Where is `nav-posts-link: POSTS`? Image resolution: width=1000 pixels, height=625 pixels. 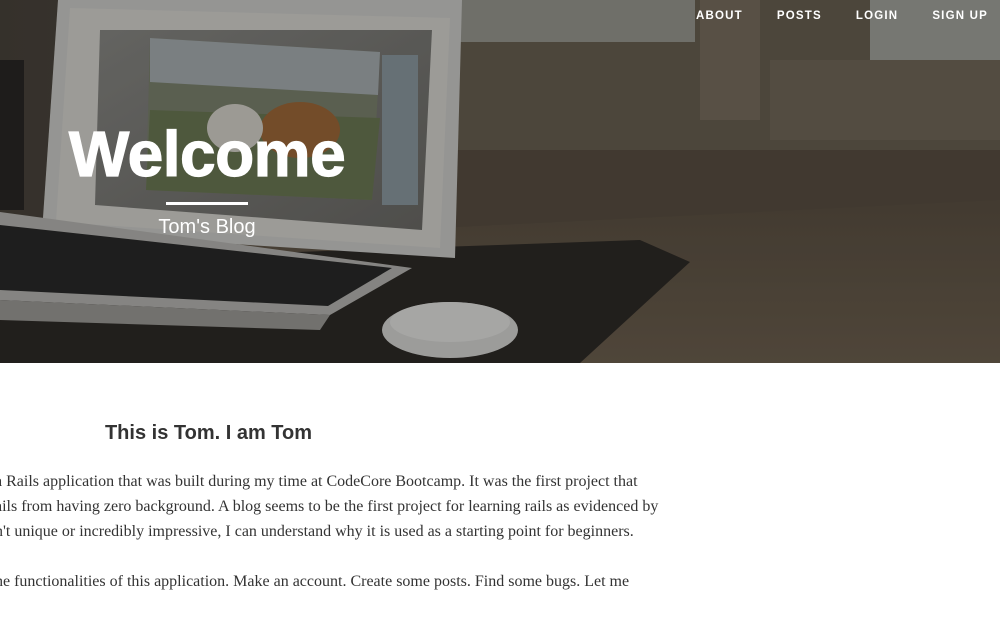 nav-posts-link: POSTS is located at coordinates (782, 16).